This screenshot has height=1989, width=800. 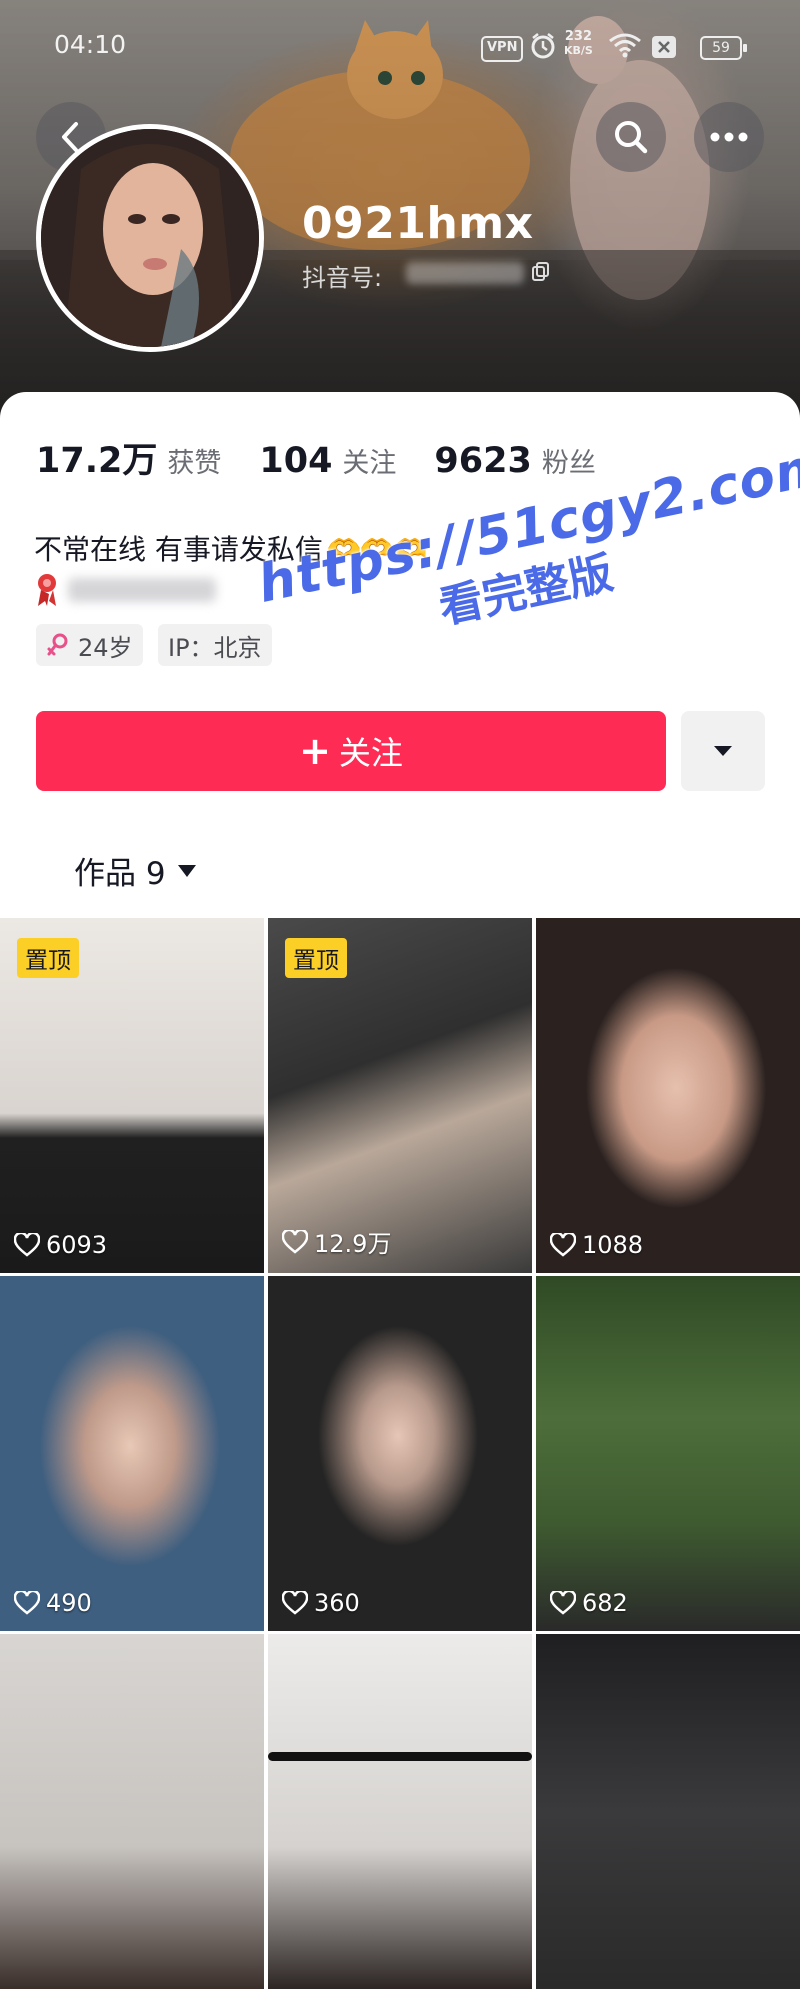 What do you see at coordinates (543, 48) in the screenshot?
I see `alarm-icon` at bounding box center [543, 48].